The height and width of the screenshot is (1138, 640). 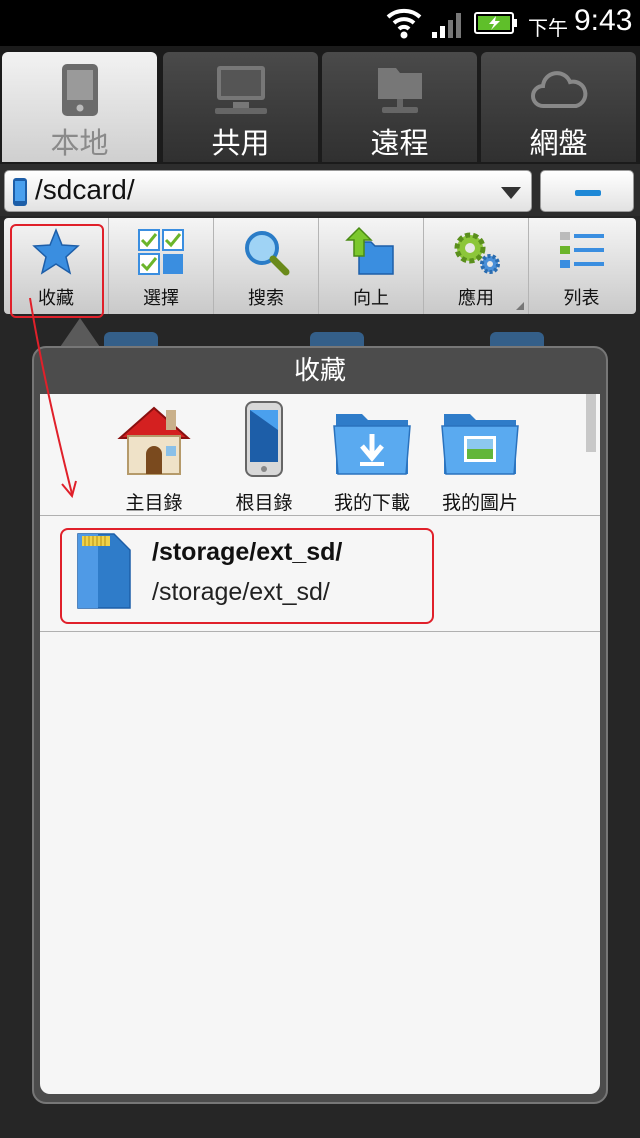 What do you see at coordinates (247, 576) in the screenshot?
I see `bookmark-highlight` at bounding box center [247, 576].